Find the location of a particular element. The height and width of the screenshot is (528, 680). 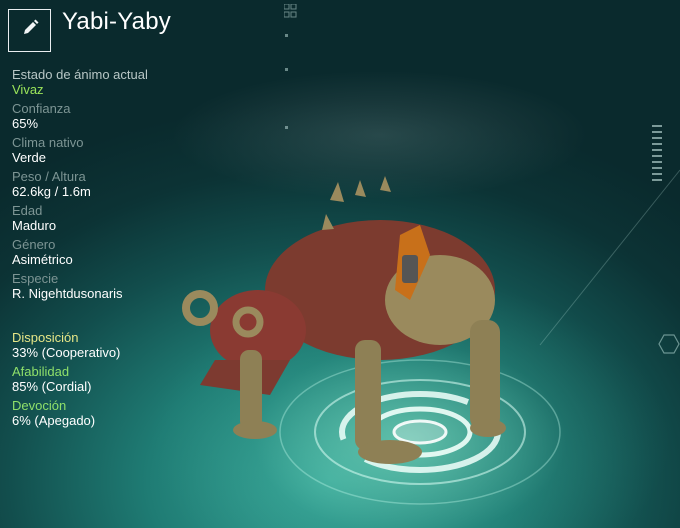

trait-label: Disposición is located at coordinates (45, 337).